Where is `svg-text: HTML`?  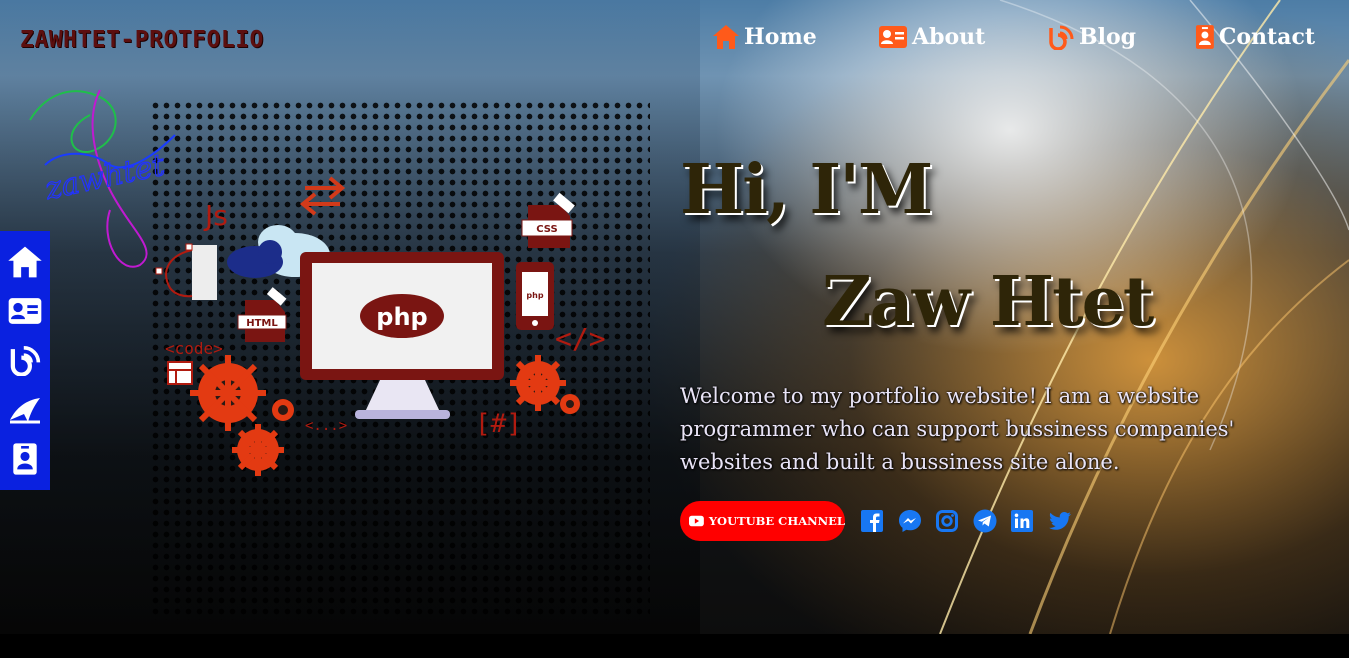 svg-text: HTML is located at coordinates (262, 323).